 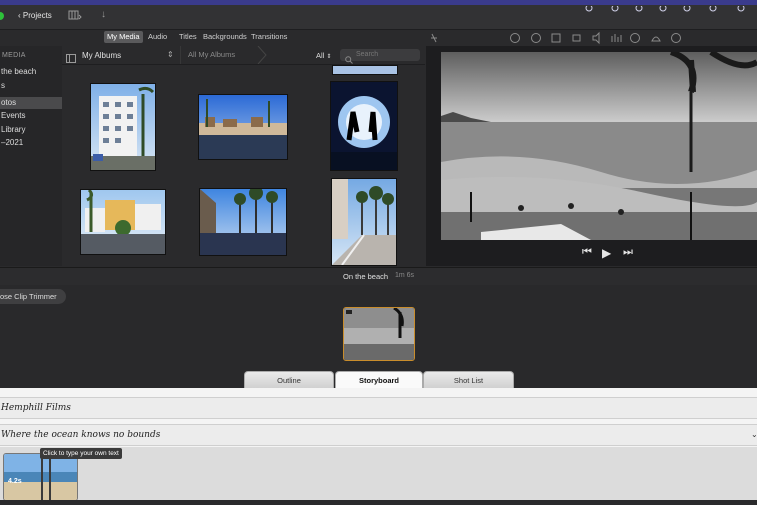 What do you see at coordinates (628, 252) in the screenshot?
I see `next-icon: ⏭` at bounding box center [628, 252].